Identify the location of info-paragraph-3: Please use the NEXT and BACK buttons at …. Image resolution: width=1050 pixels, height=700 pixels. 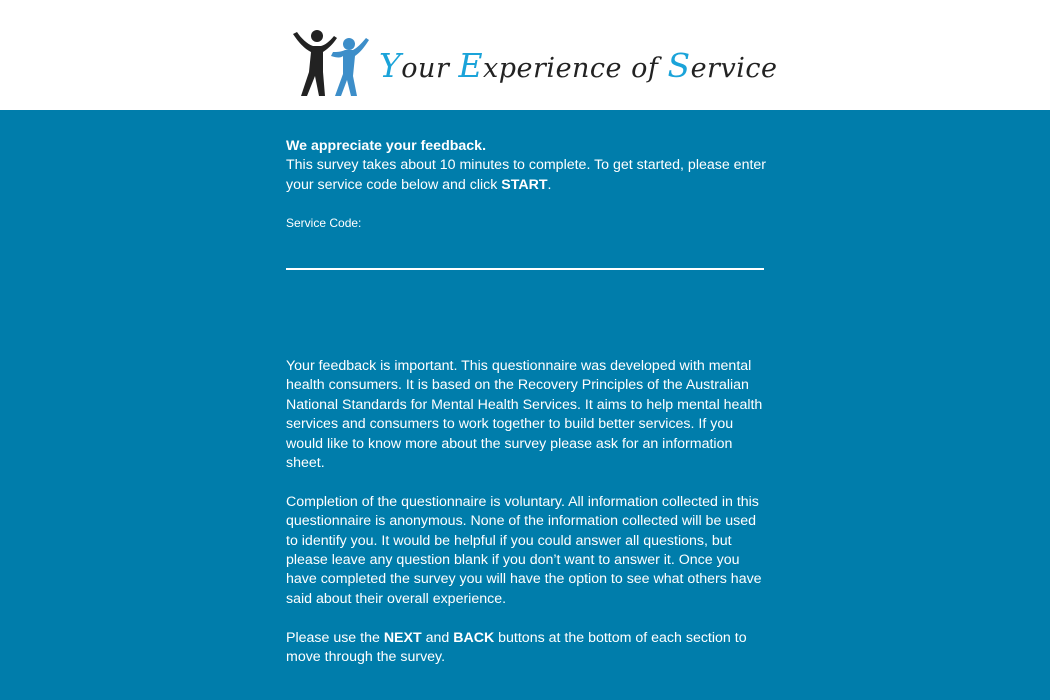
(525, 648).